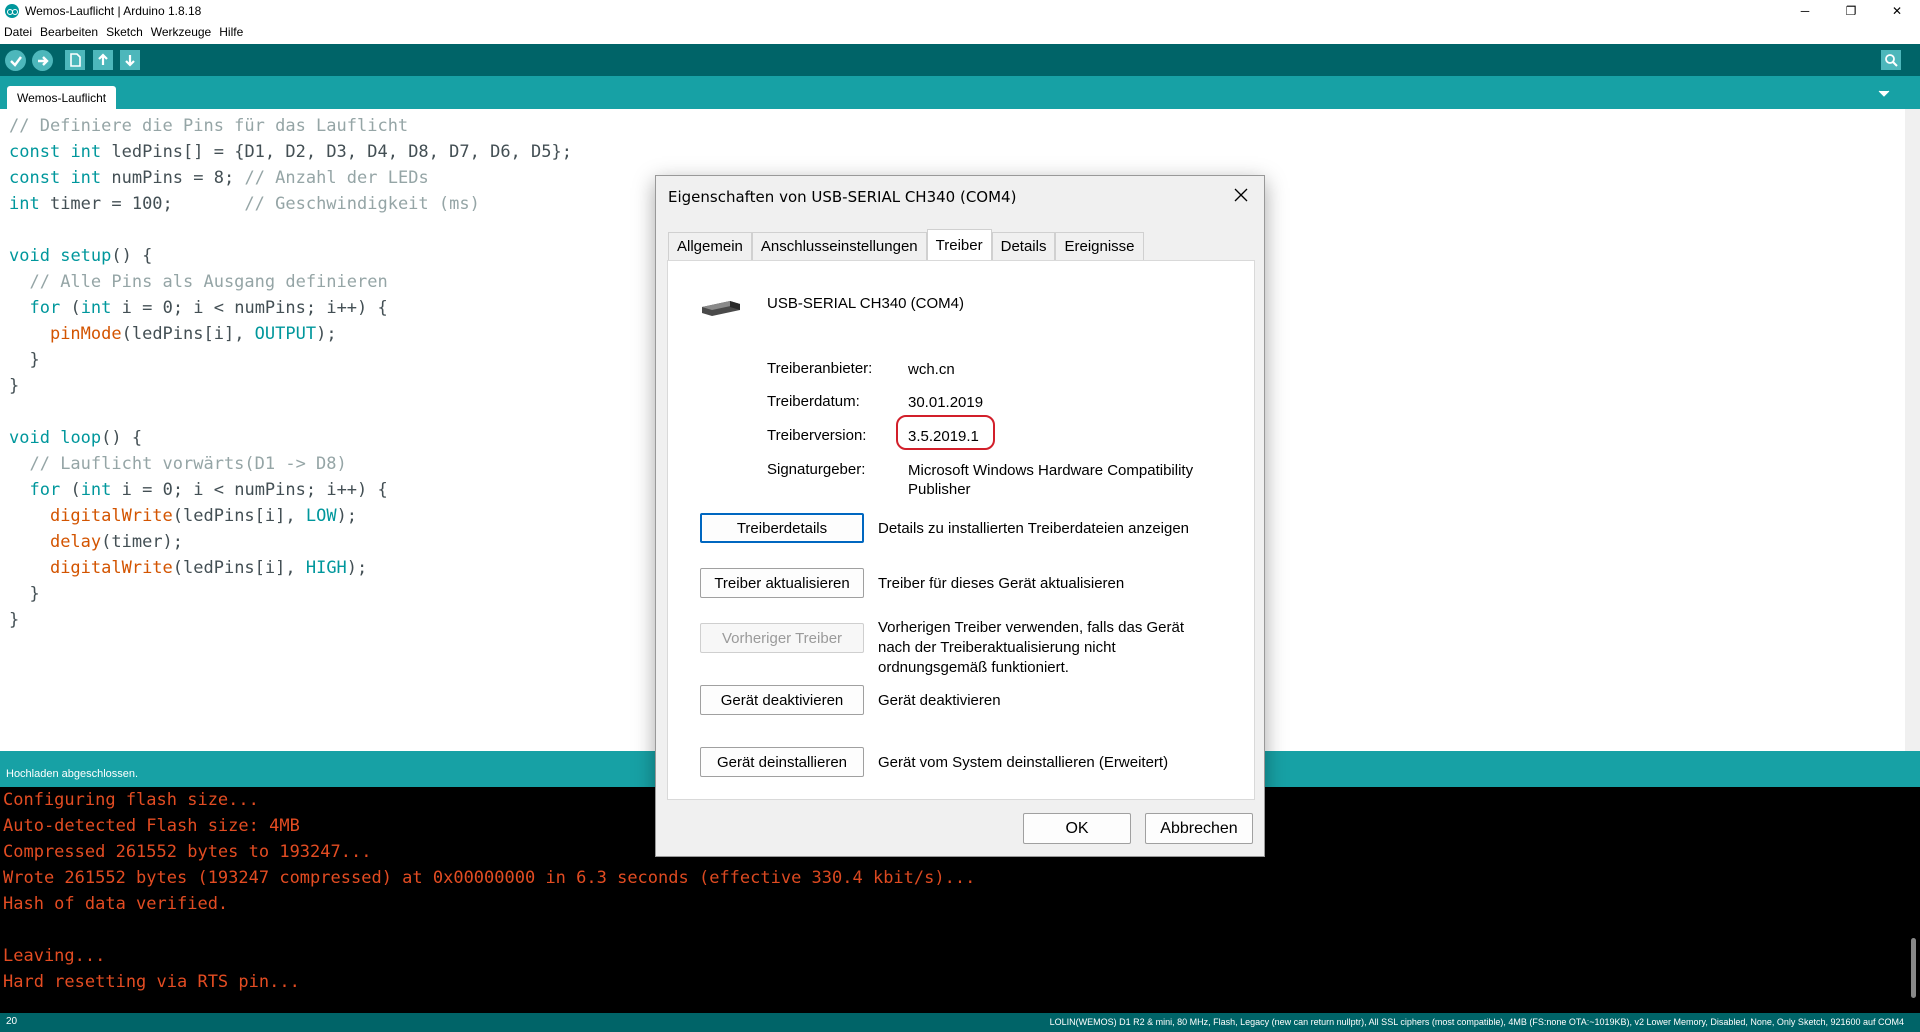 The height and width of the screenshot is (1032, 1920). What do you see at coordinates (782, 638) in the screenshot?
I see `vorheriger-treiber-button: Vorheriger Treiber` at bounding box center [782, 638].